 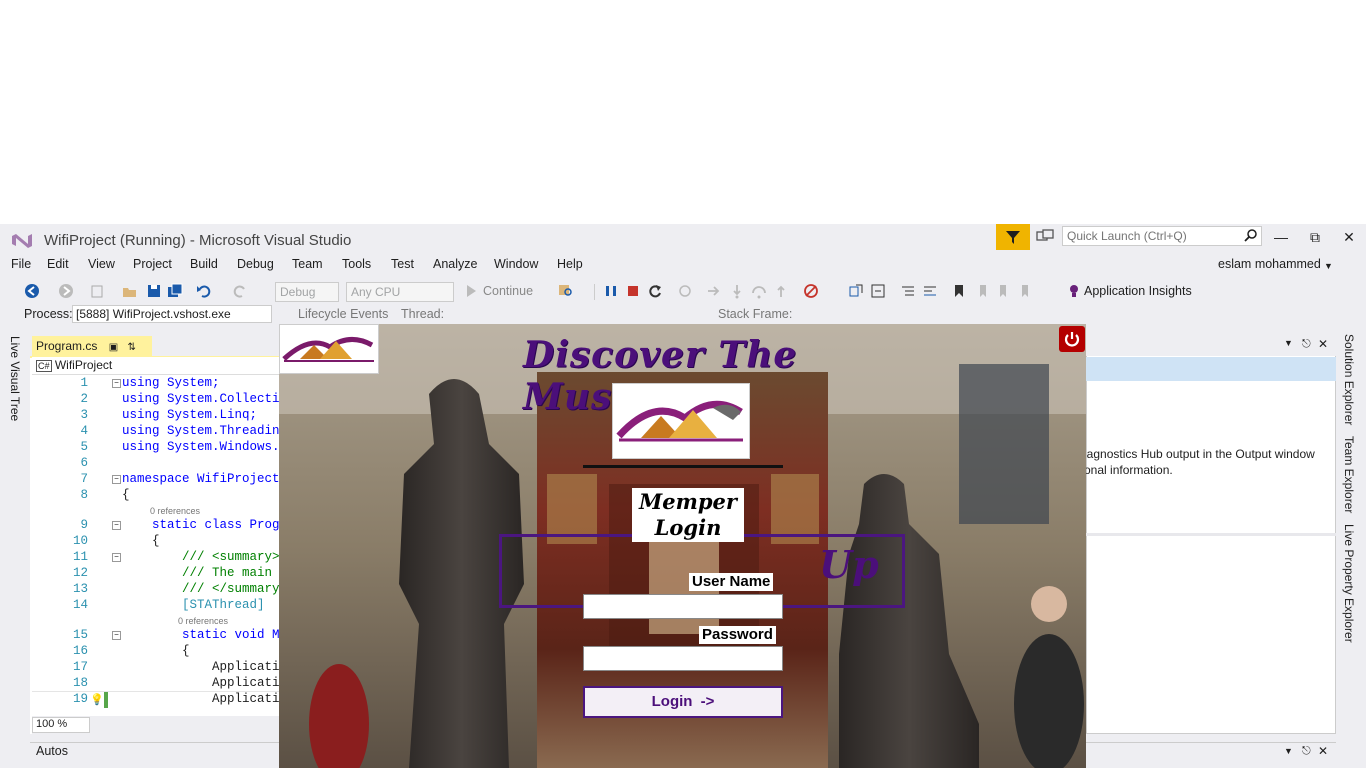 What do you see at coordinates (982, 291) in the screenshot?
I see `previous-bookmark-icon` at bounding box center [982, 291].